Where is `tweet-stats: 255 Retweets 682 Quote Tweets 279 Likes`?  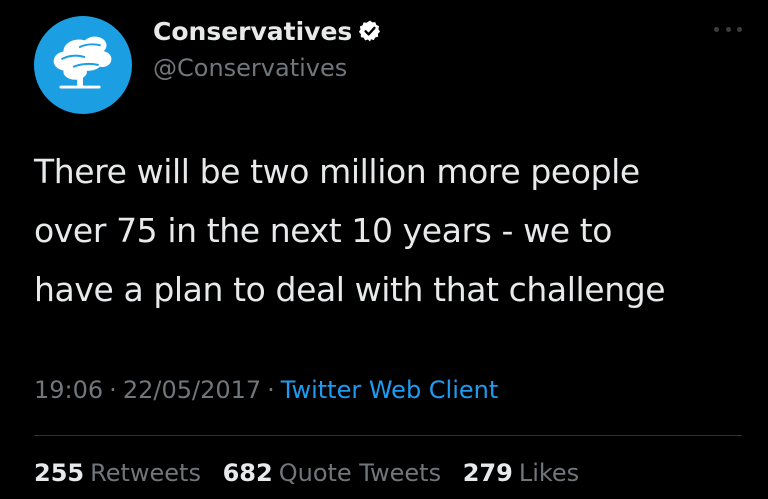
tweet-stats: 255 Retweets 682 Quote Tweets 279 Likes is located at coordinates (313, 473).